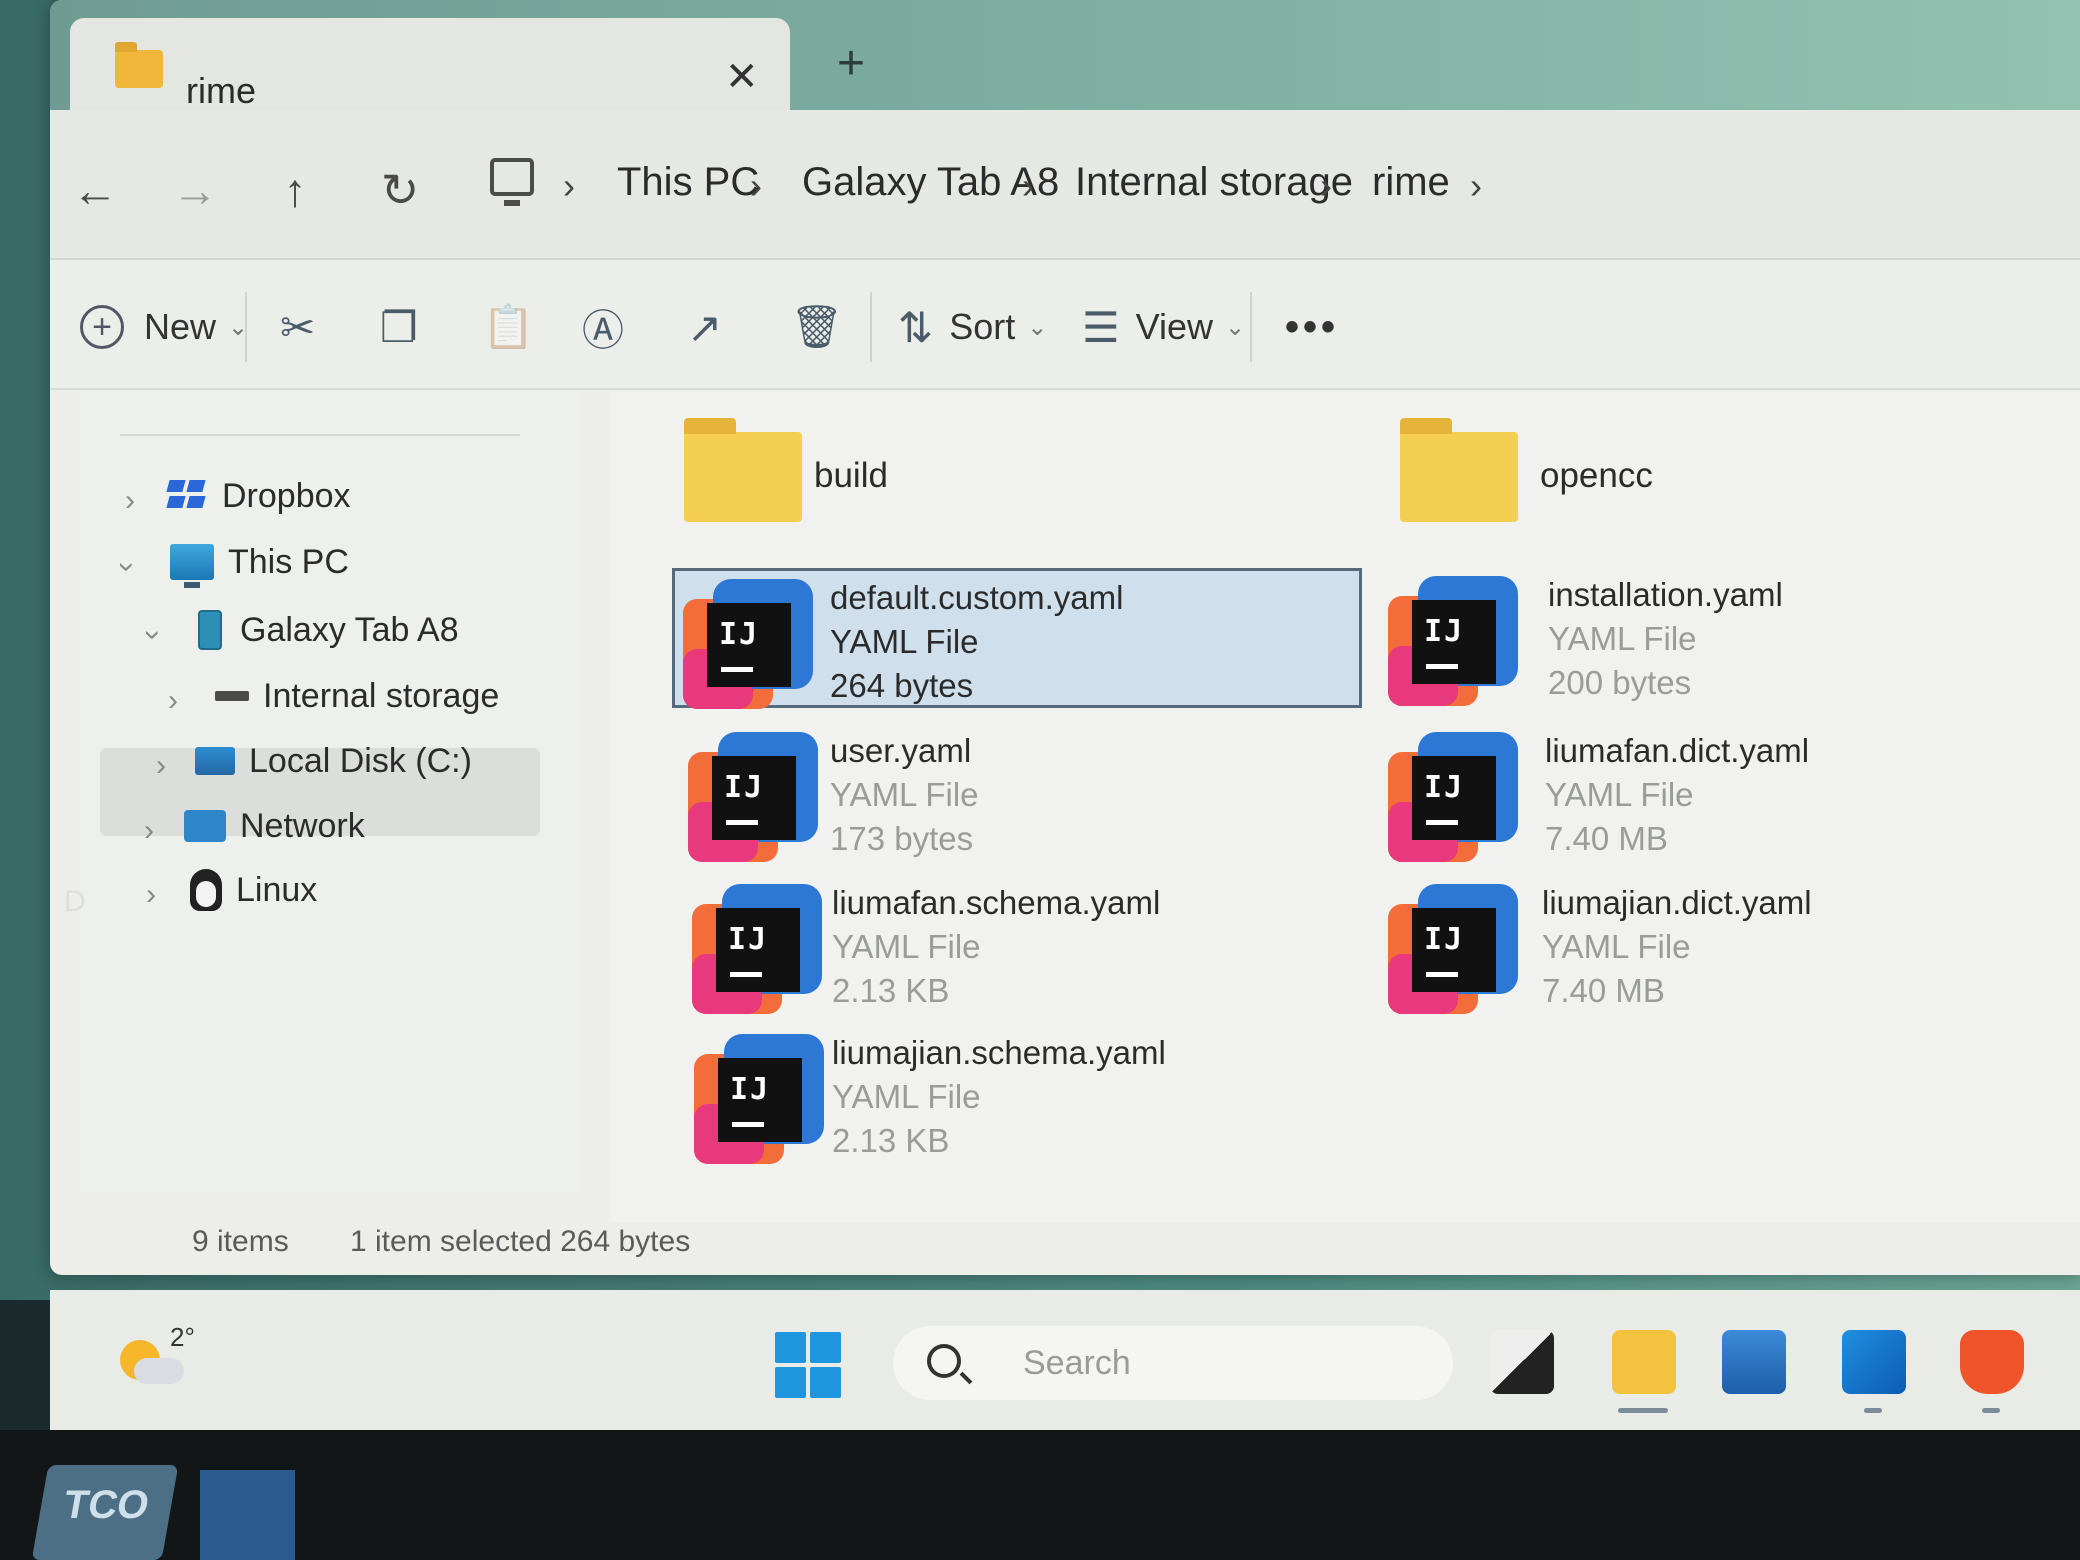  I want to click on rename-button: Ⓐ, so click(603, 328).